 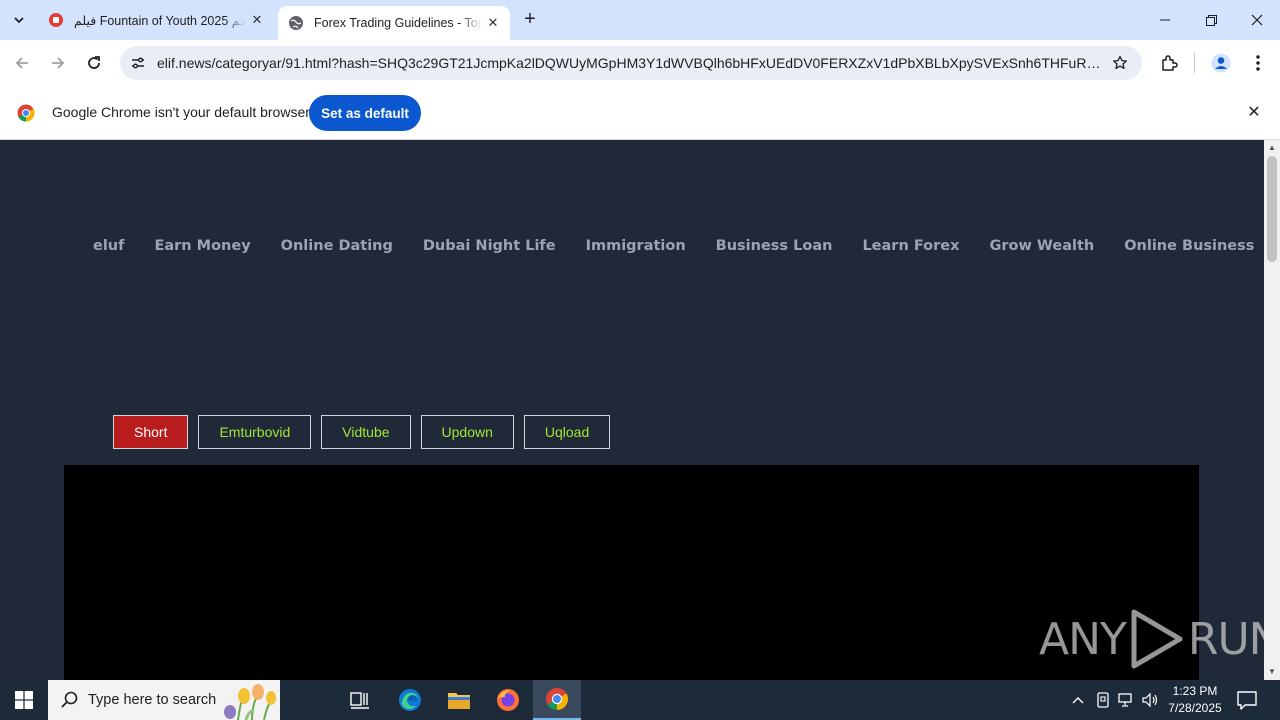 What do you see at coordinates (69, 699) in the screenshot?
I see `search-icon` at bounding box center [69, 699].